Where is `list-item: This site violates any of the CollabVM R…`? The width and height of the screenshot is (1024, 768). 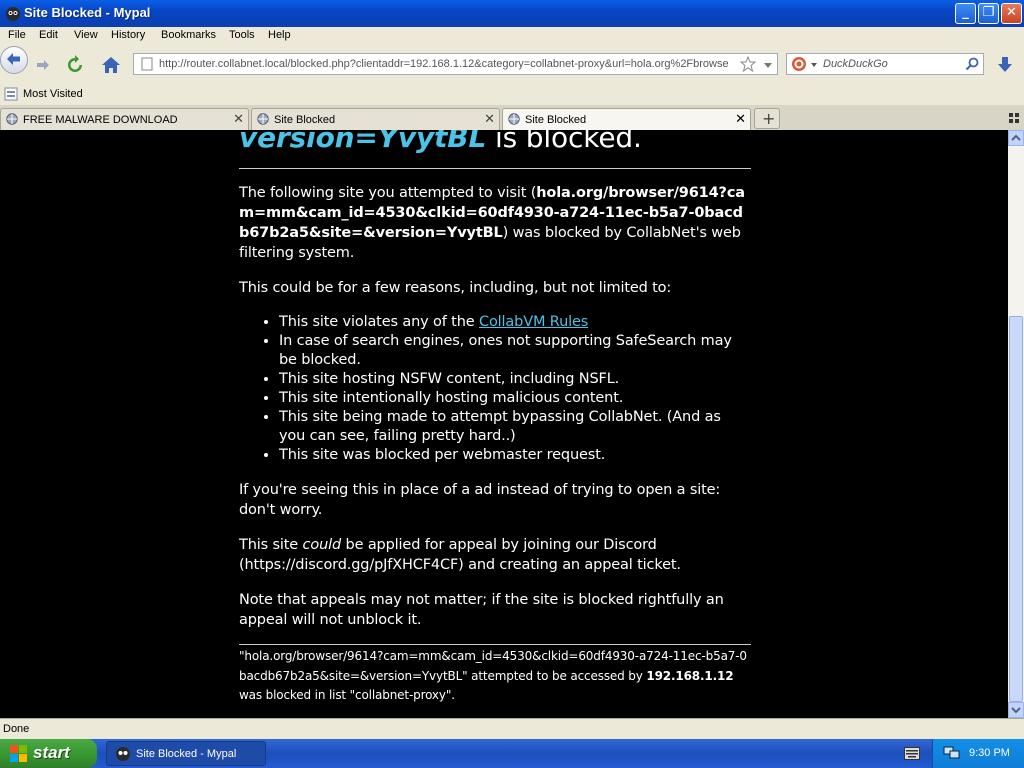
list-item: This site violates any of the CollabVM R… is located at coordinates (515, 322).